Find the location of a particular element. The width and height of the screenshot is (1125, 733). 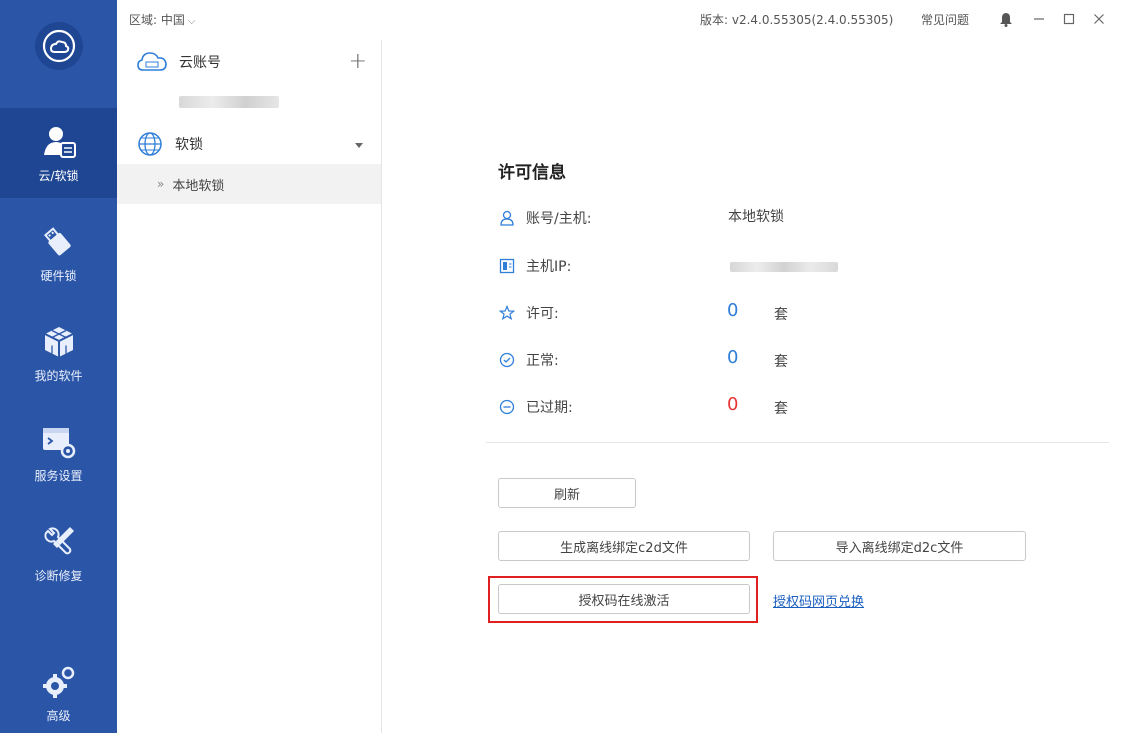

web-redeem-link: 授权码网页兑换 is located at coordinates (818, 600).